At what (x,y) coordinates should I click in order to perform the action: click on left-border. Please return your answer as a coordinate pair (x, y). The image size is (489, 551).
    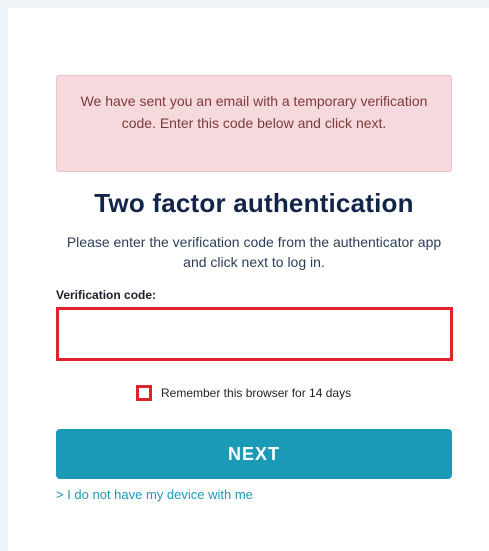
    Looking at the image, I should click on (4, 275).